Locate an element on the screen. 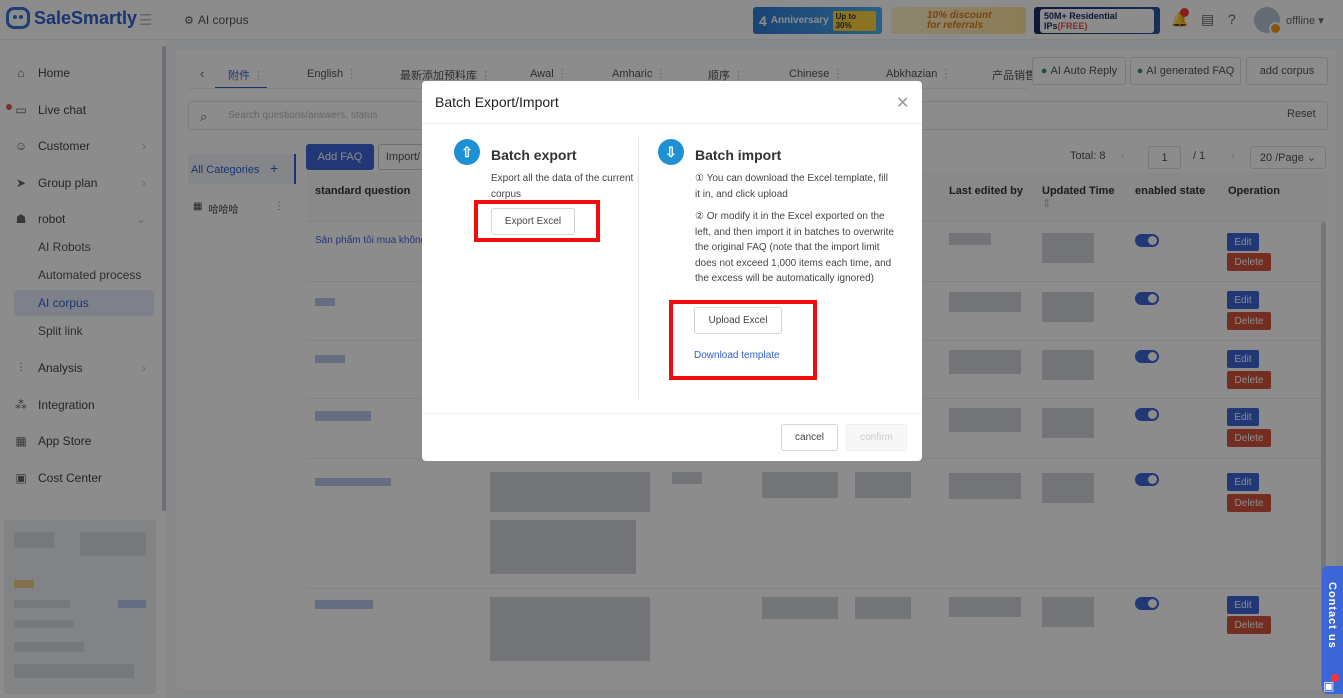 This screenshot has height=698, width=1343. dialog-column-divider is located at coordinates (638, 268).